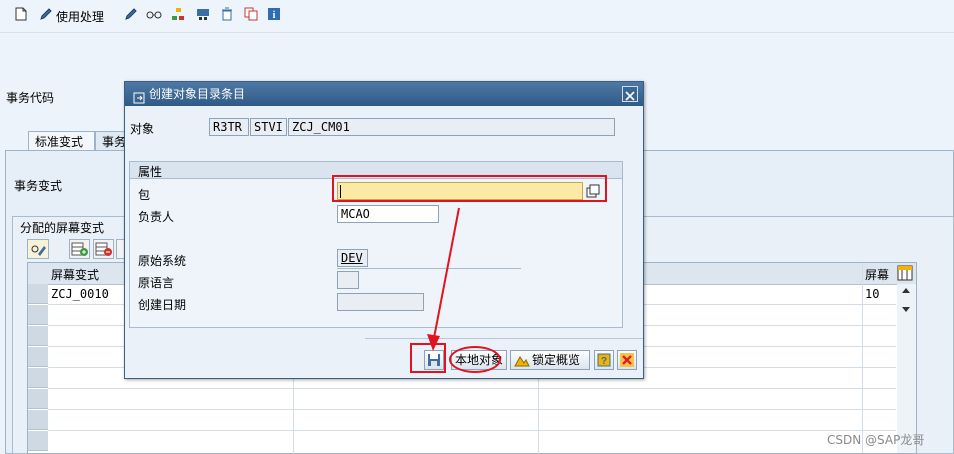 The image size is (954, 454). What do you see at coordinates (443, 279) in the screenshot?
I see `arrow-overlay` at bounding box center [443, 279].